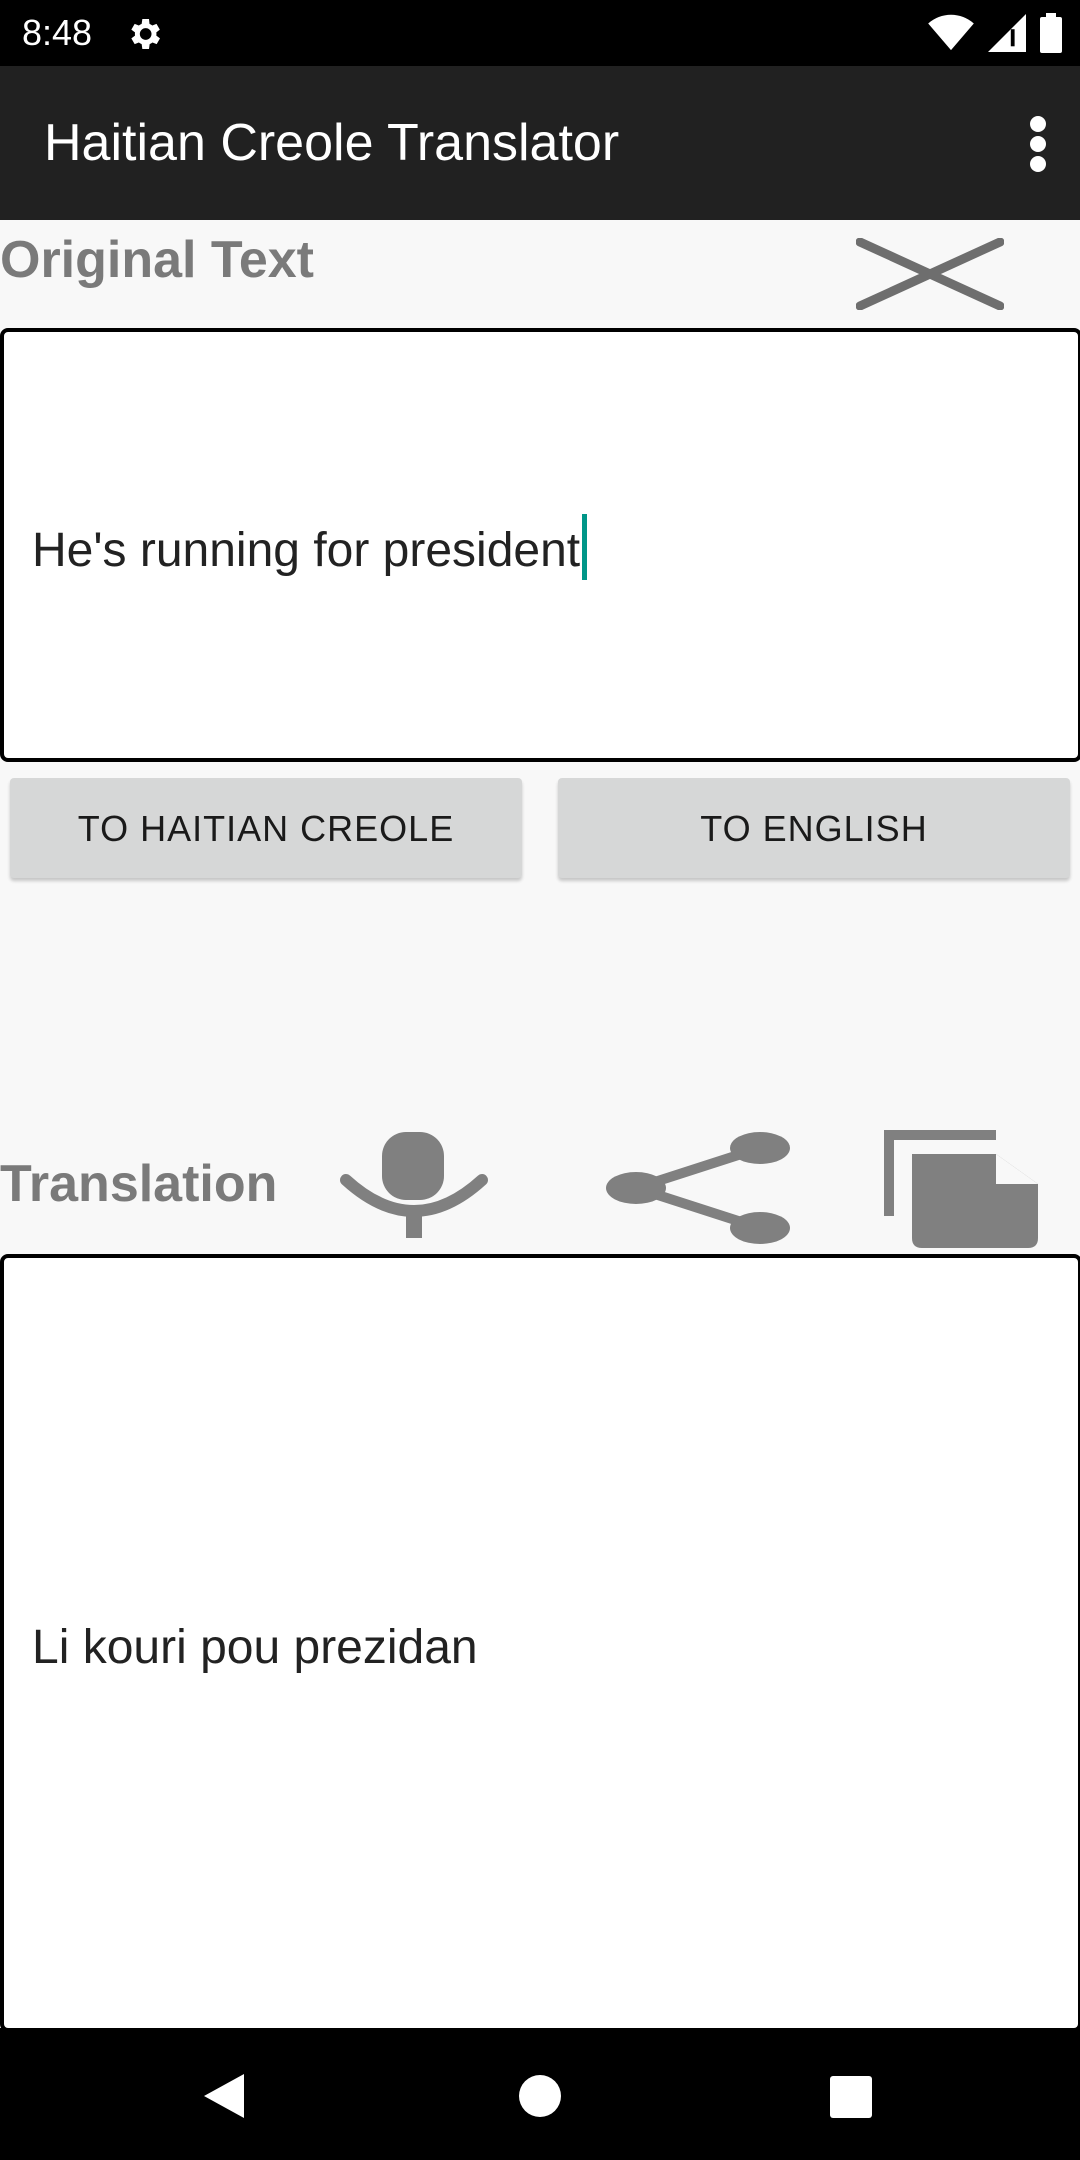 The image size is (1080, 2160). What do you see at coordinates (255, 1647) in the screenshot?
I see `translation-value: Li kouri pou prezidan` at bounding box center [255, 1647].